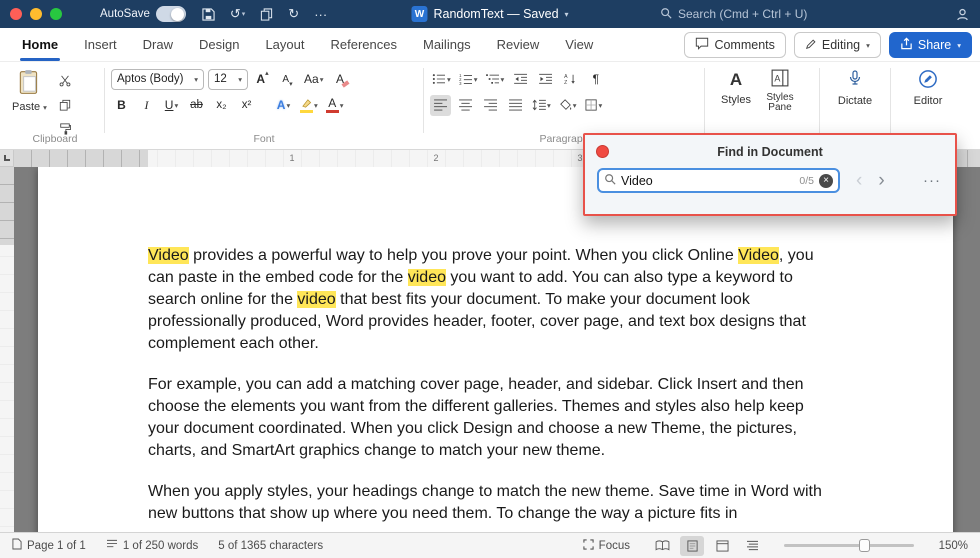  Describe the element at coordinates (364, 44) in the screenshot. I see `tab-references: References` at that location.